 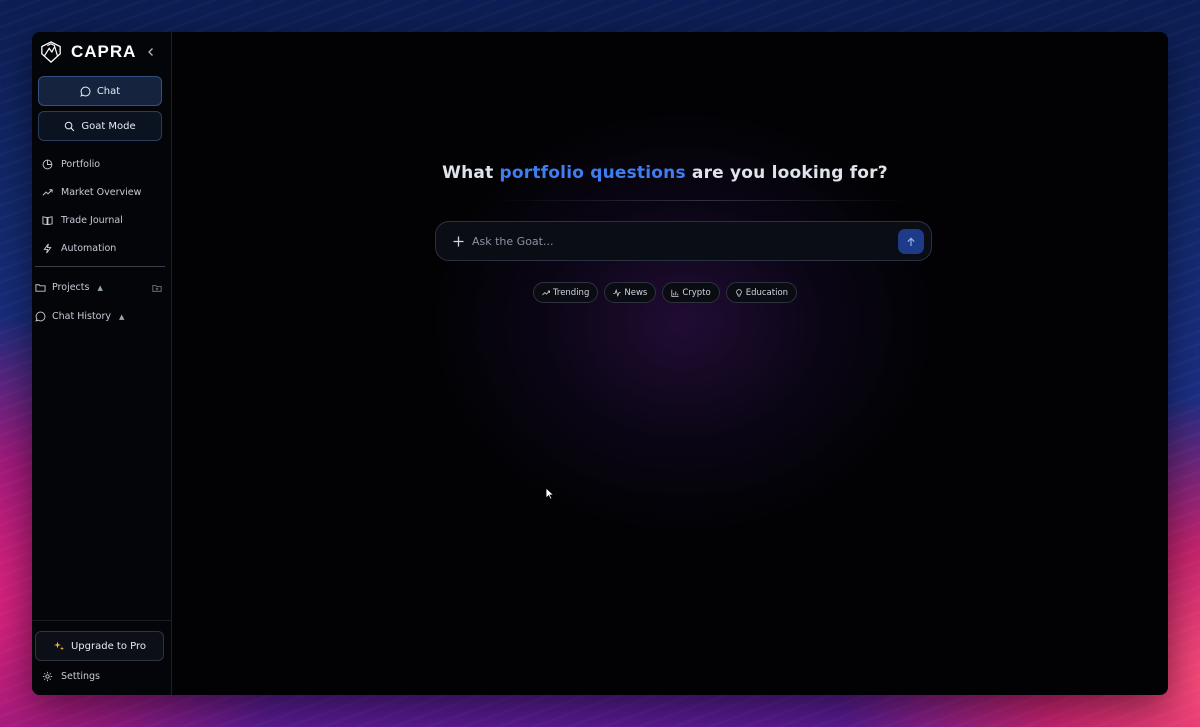 I want to click on collapse-sidebar-button, so click(x=151, y=52).